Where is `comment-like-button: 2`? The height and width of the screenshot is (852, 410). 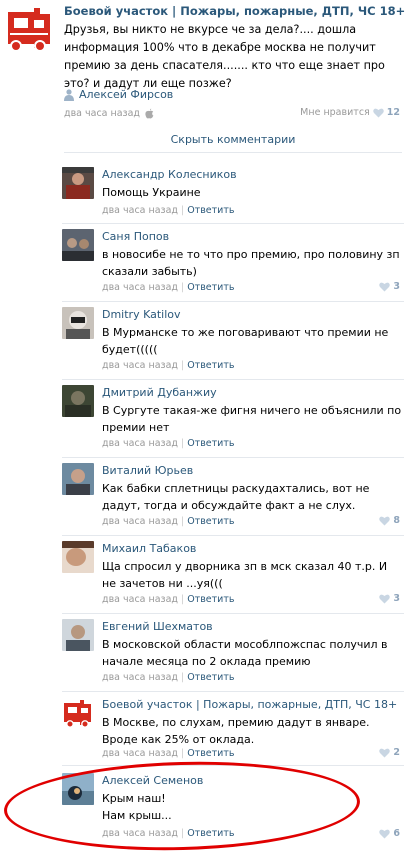
comment-like-button: 2 is located at coordinates (389, 752).